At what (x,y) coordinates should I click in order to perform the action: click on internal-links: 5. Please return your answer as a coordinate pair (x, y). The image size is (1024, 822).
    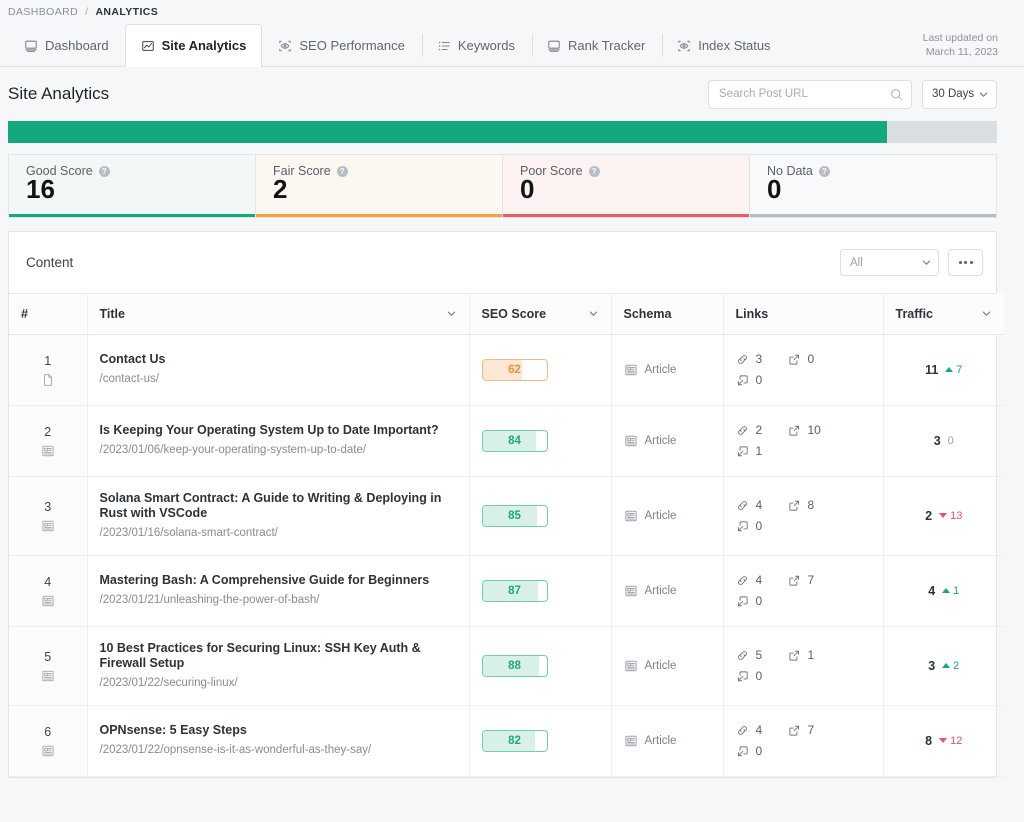
    Looking at the image, I should click on (759, 655).